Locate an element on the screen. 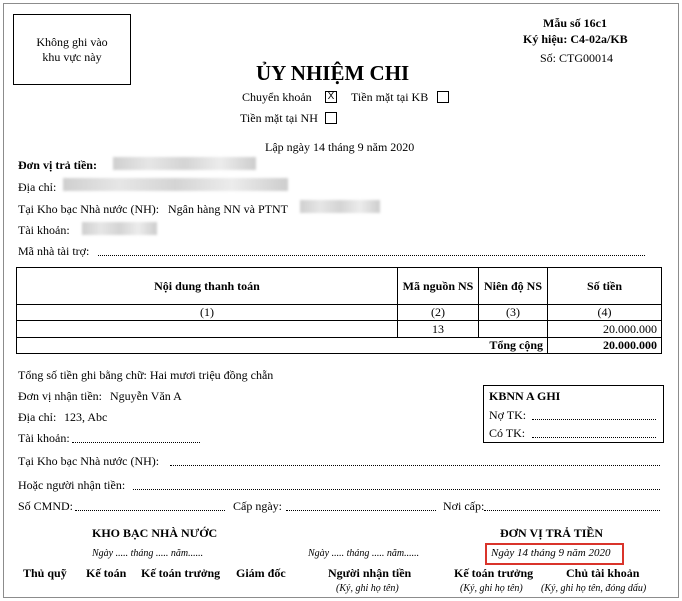 The image size is (682, 601). payee-address-label: Địa chỉ: is located at coordinates (37, 417).